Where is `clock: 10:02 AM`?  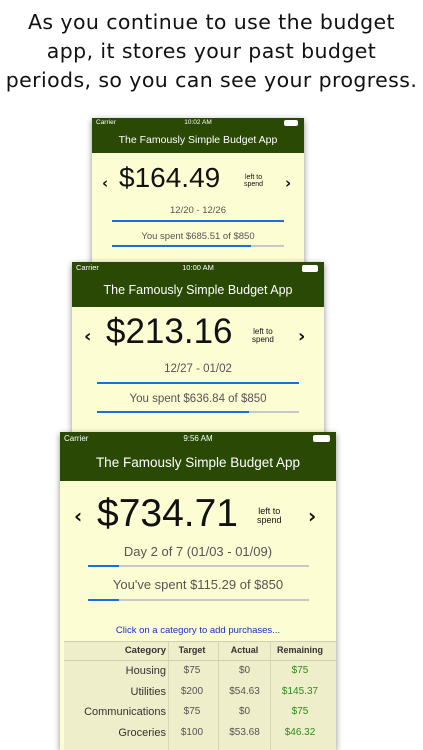 clock: 10:02 AM is located at coordinates (198, 122).